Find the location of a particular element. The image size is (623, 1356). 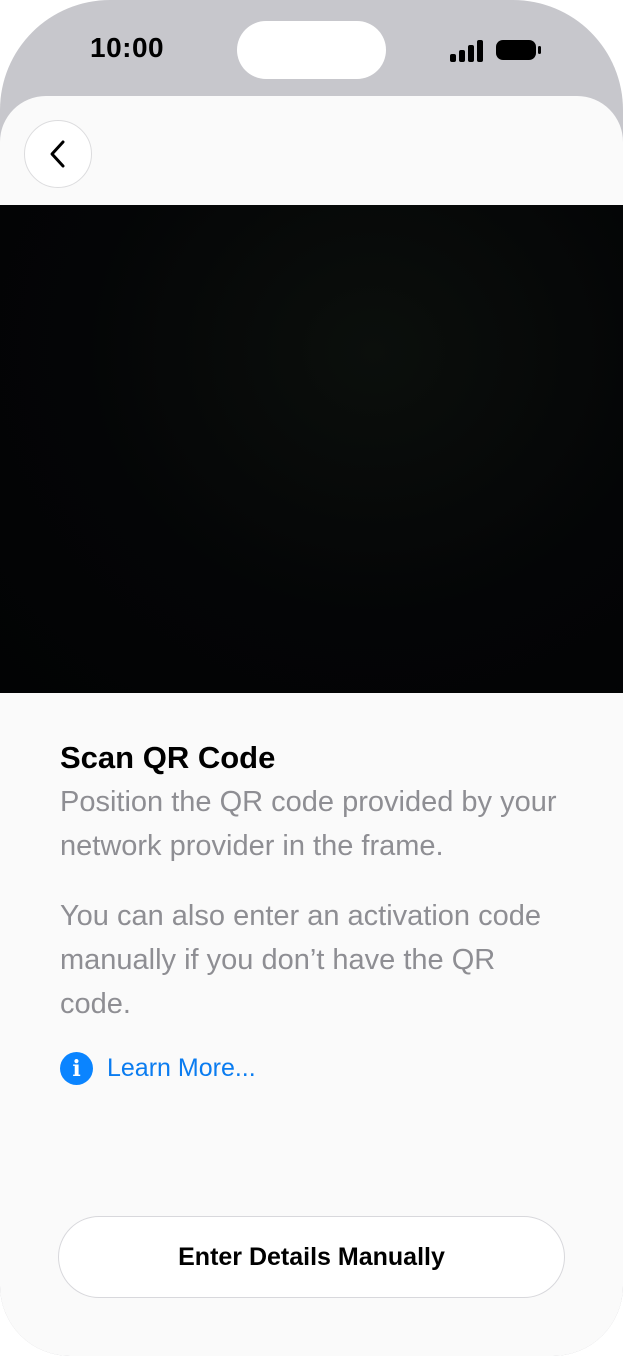

dynamic-island is located at coordinates (311, 50).